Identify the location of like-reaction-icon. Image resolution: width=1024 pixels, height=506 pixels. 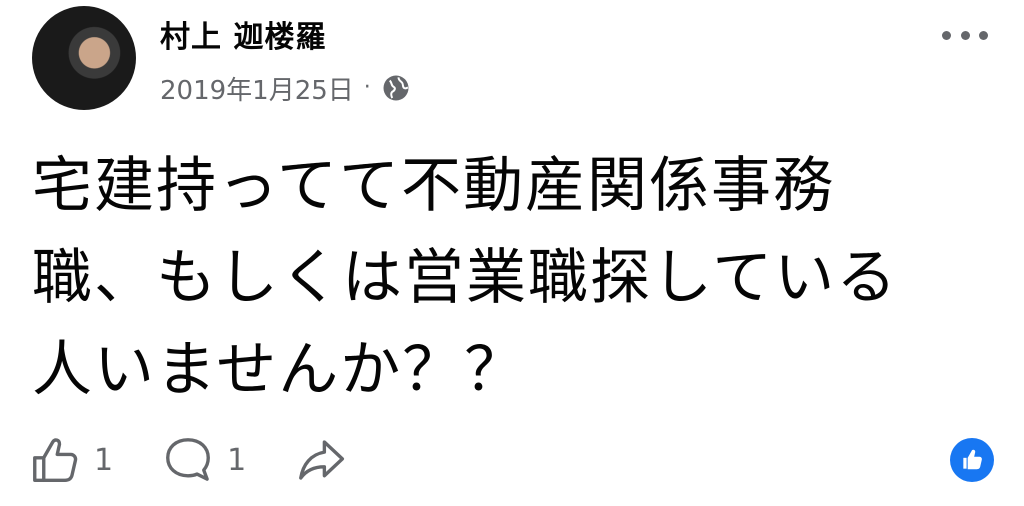
(972, 460).